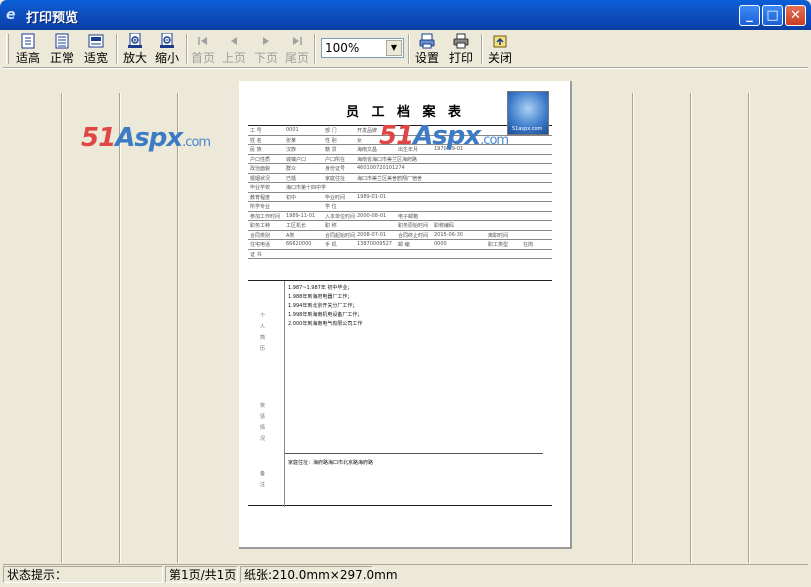 The width and height of the screenshot is (811, 587). I want to click on first-page-button: 首页, so click(203, 49).